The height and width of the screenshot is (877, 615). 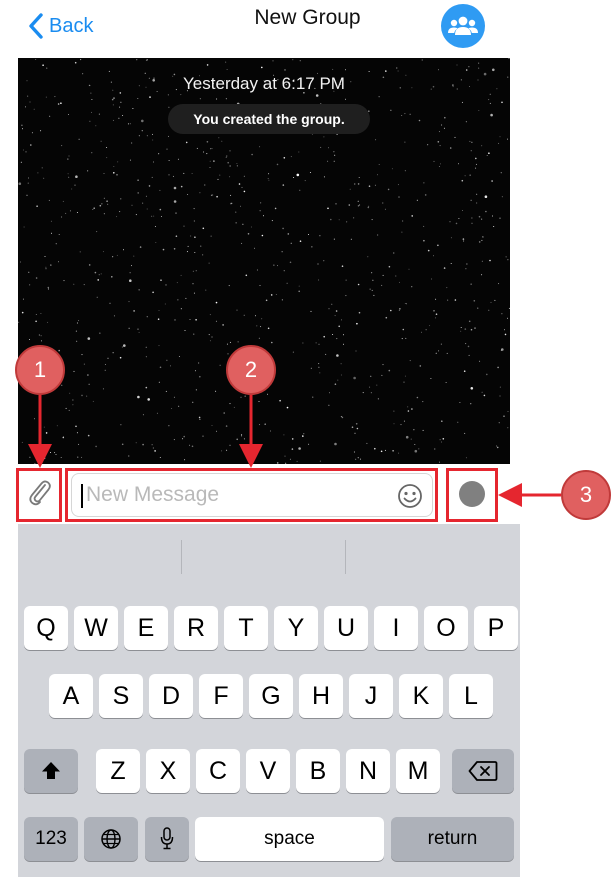 I want to click on space-key: space, so click(x=289, y=839).